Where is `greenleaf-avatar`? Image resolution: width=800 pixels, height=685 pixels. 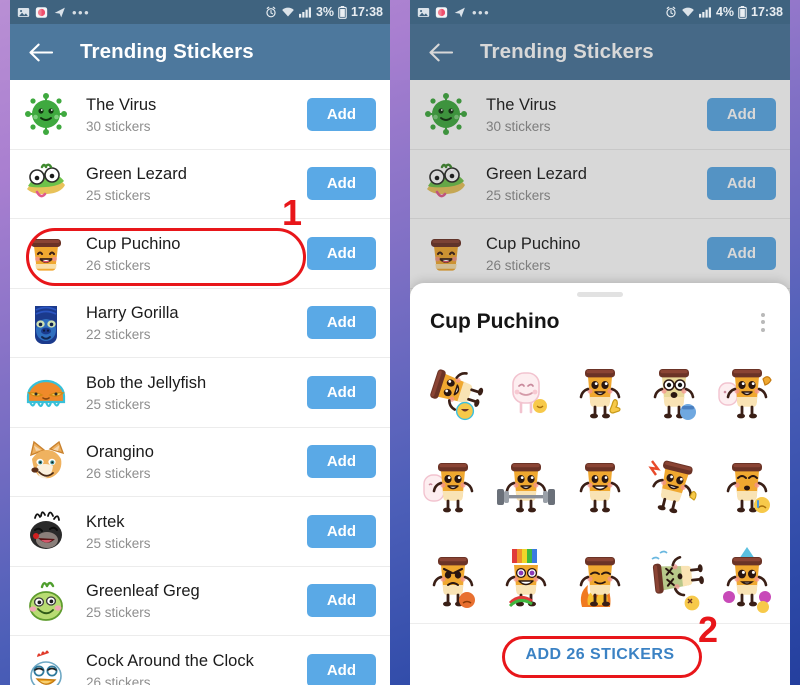
greenleaf-avatar is located at coordinates (46, 601).